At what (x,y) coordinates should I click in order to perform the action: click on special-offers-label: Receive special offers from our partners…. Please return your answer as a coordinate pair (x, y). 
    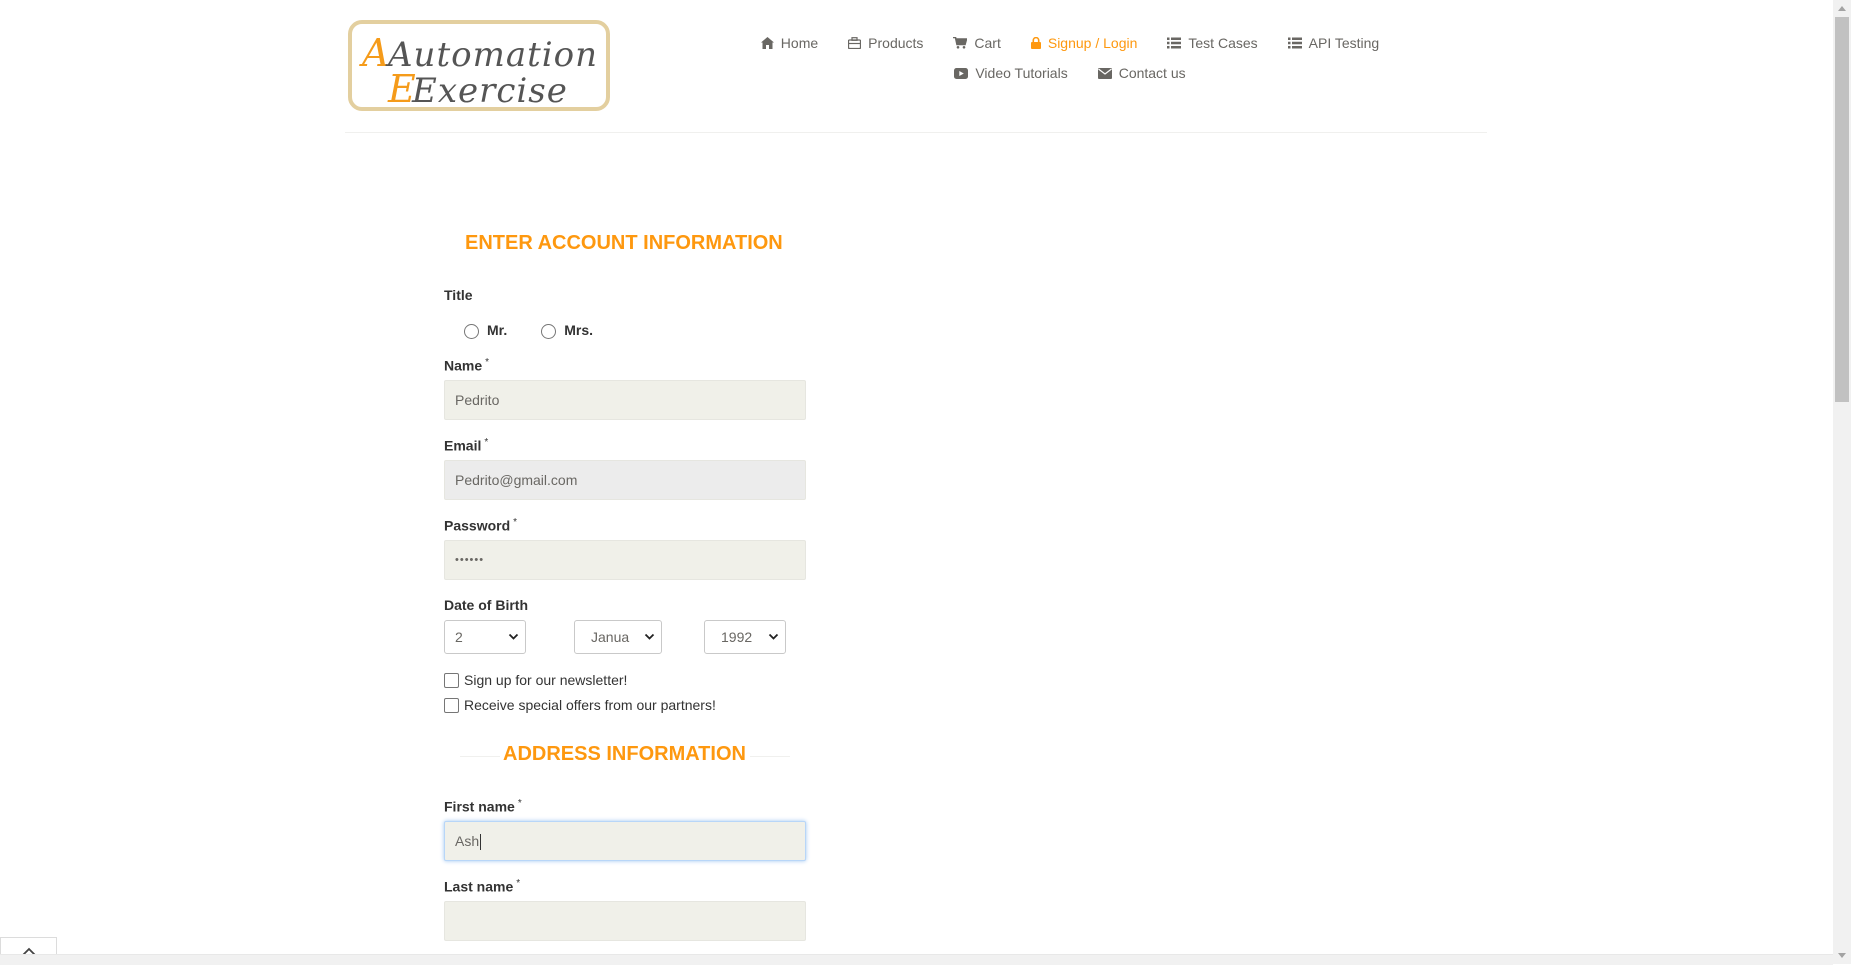
    Looking at the image, I should click on (590, 705).